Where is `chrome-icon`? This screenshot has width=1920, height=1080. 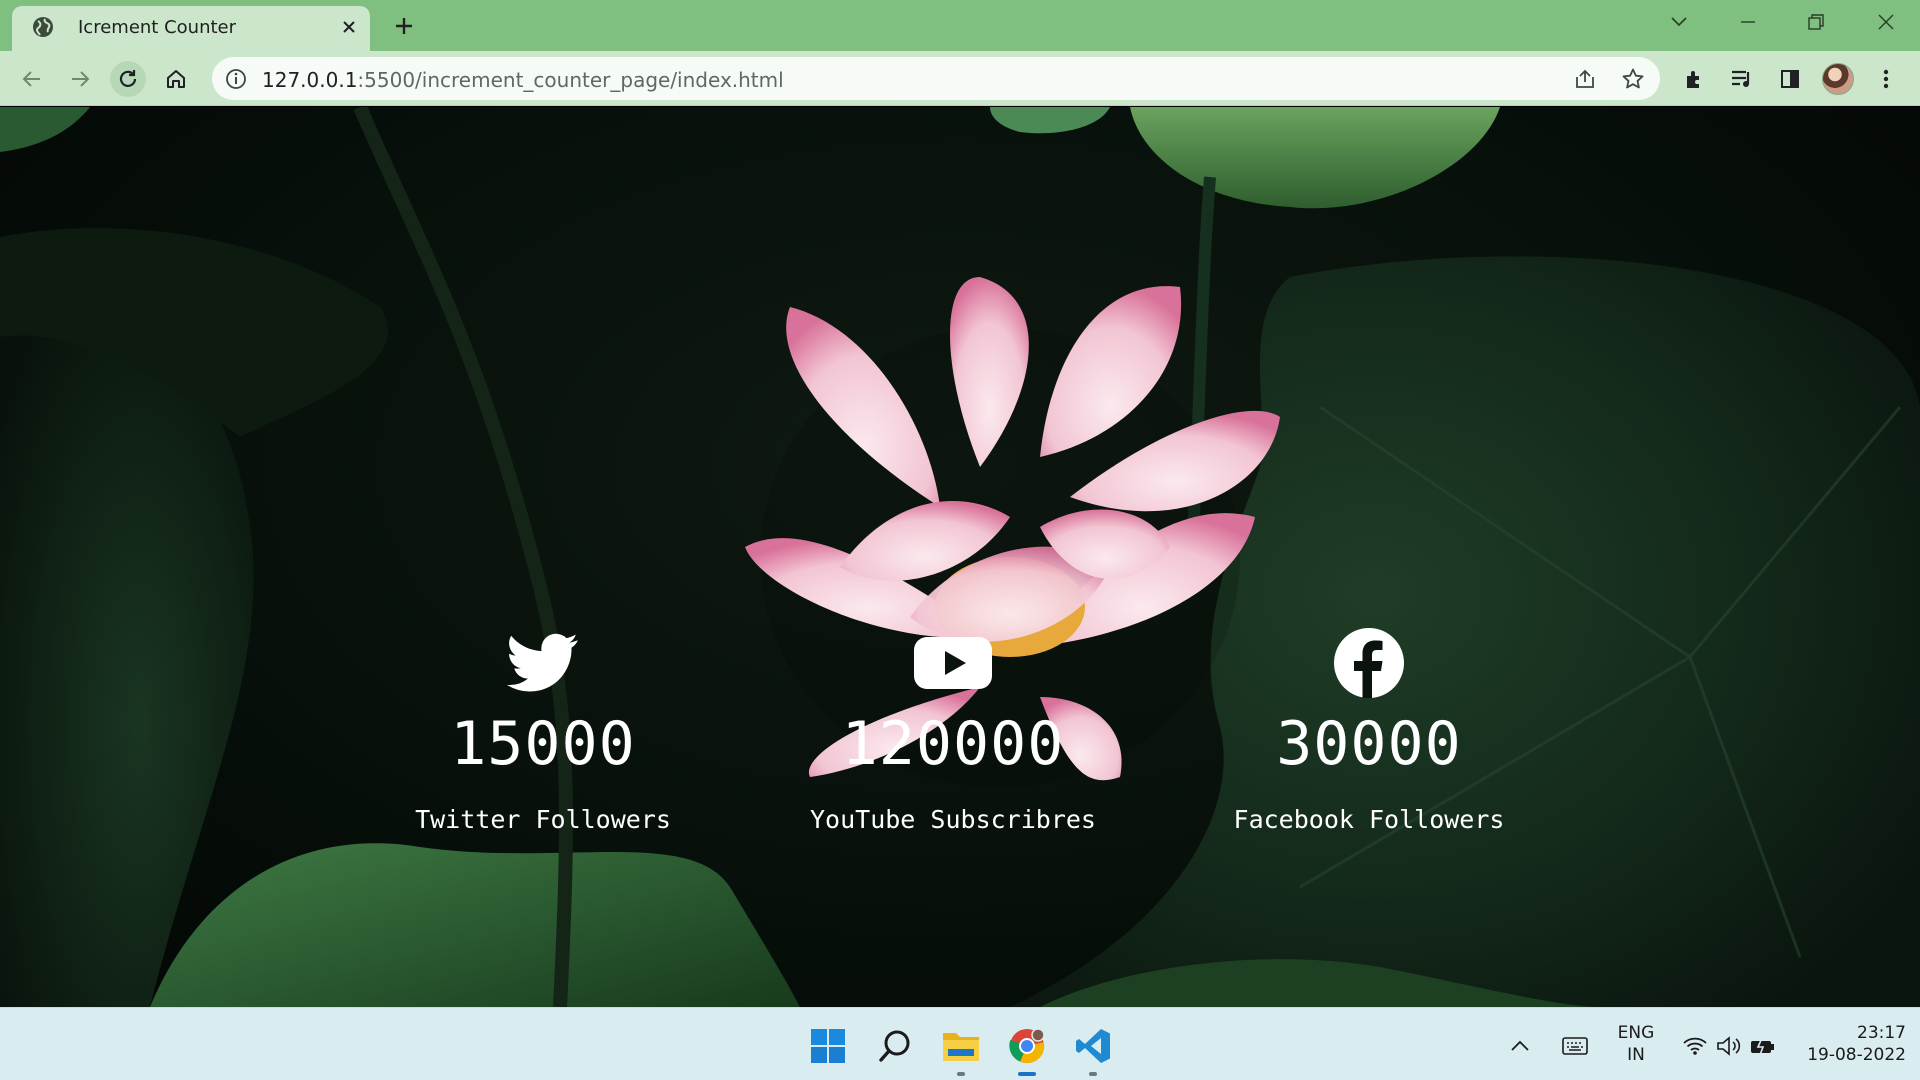
chrome-icon is located at coordinates (1027, 1050).